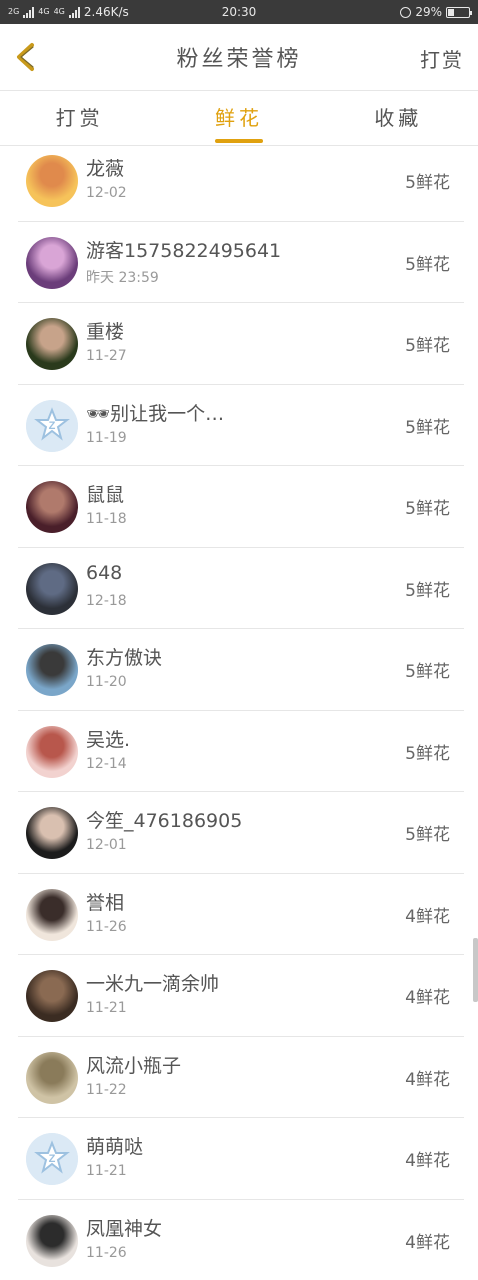  I want to click on gift-date: 11-20, so click(106, 682).